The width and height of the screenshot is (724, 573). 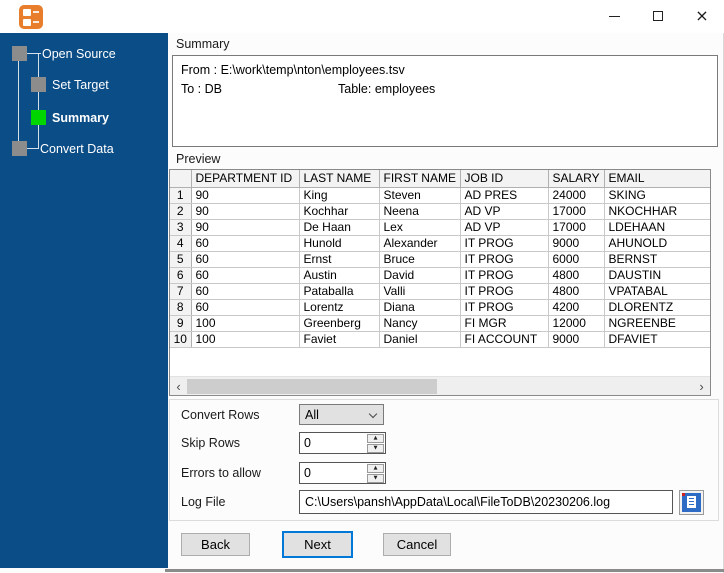 What do you see at coordinates (420, 211) in the screenshot?
I see `cell: Neena` at bounding box center [420, 211].